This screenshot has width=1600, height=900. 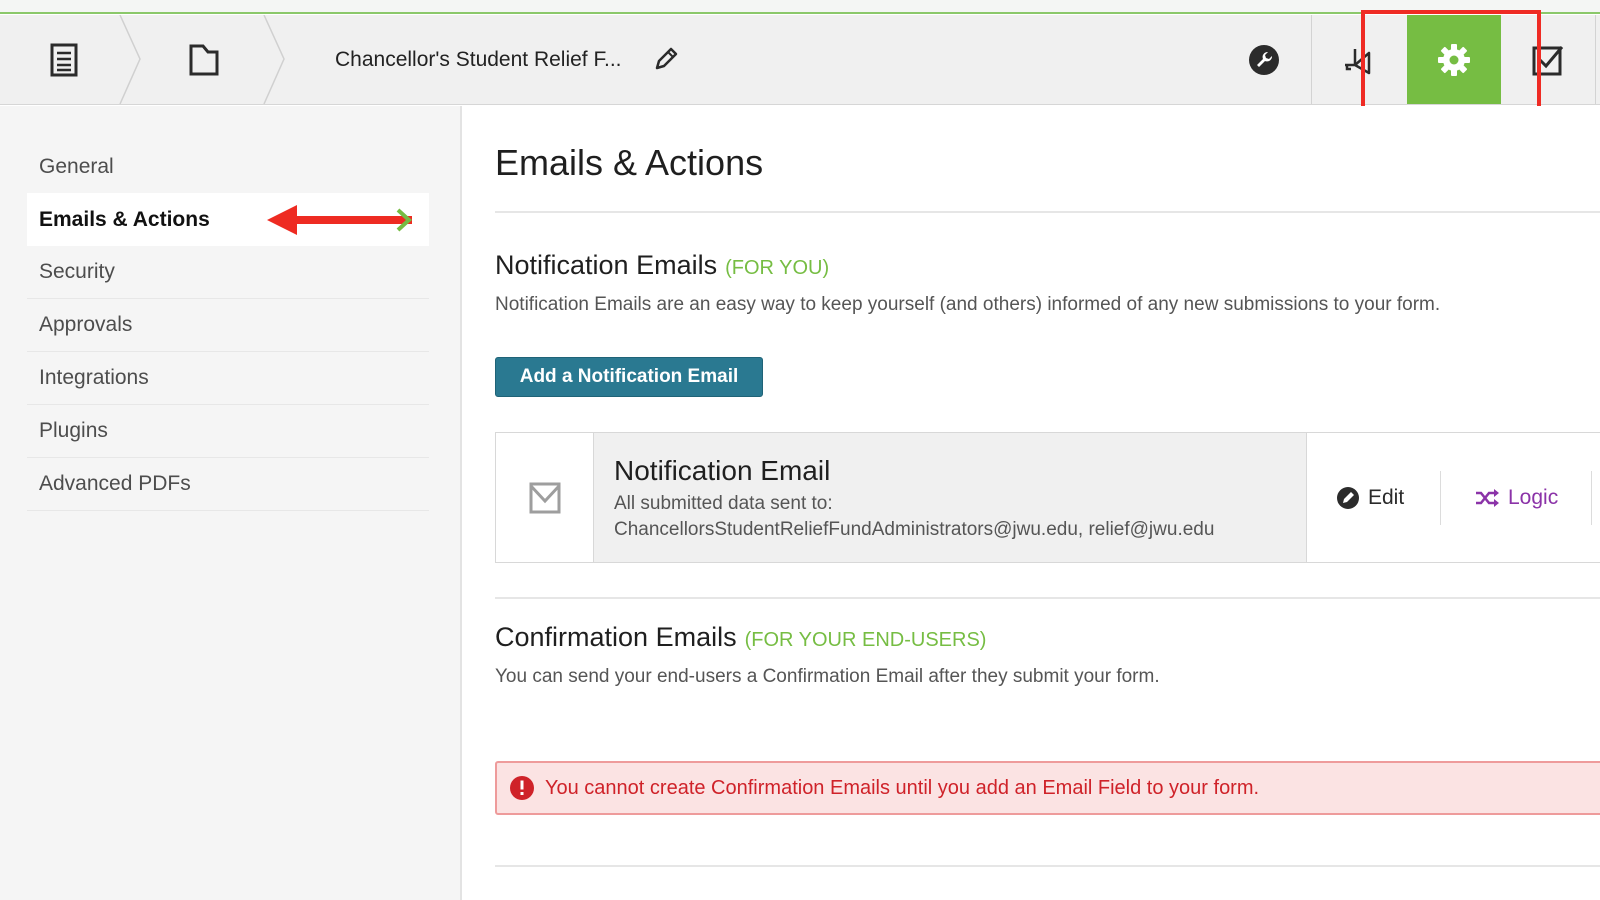 What do you see at coordinates (522, 788) in the screenshot?
I see `alert-icon` at bounding box center [522, 788].